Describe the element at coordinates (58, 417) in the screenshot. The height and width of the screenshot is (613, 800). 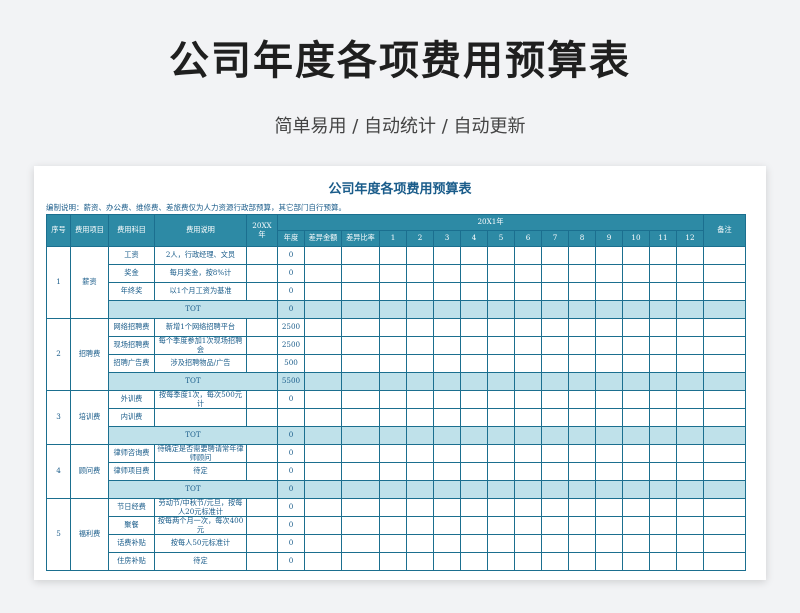
I see `seq-cell: 3` at that location.